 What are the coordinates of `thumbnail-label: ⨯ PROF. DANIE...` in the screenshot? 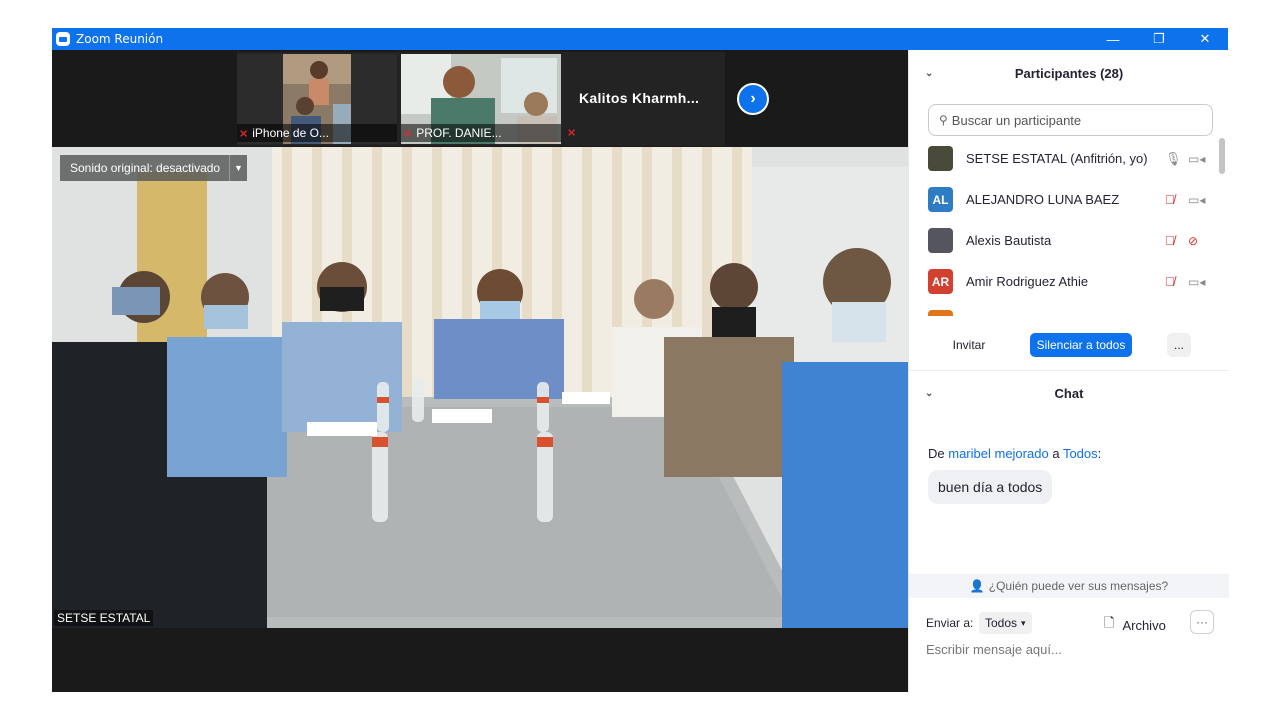 It's located at (481, 133).